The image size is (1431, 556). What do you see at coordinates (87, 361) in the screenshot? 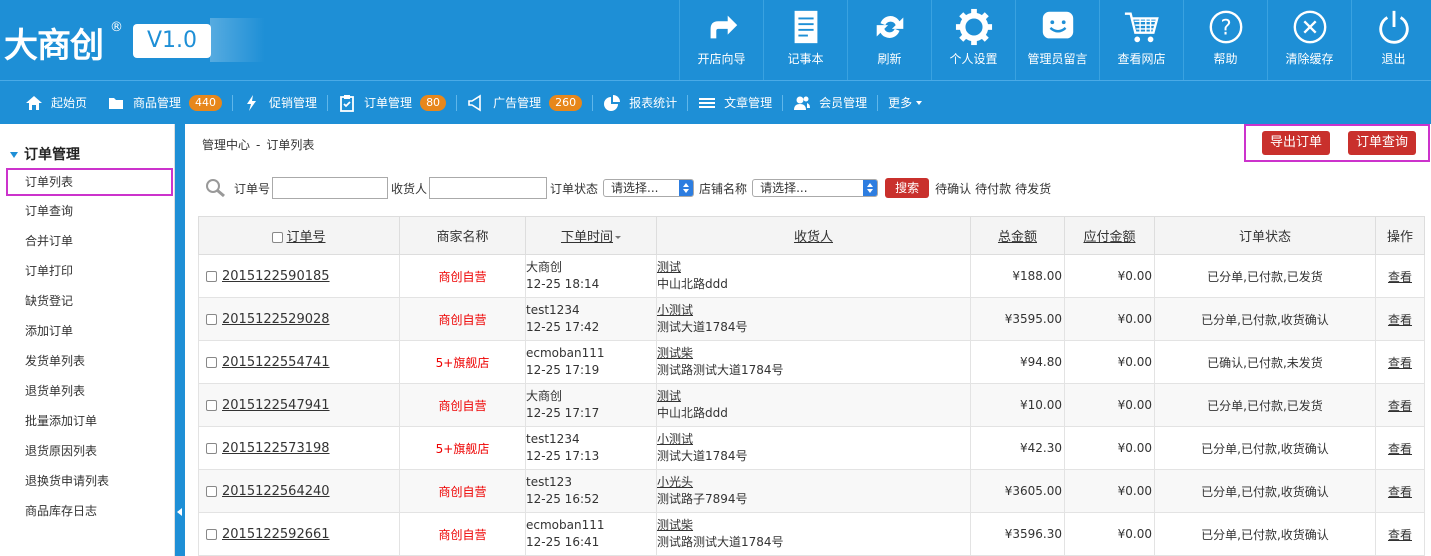
I see `sidebar-item-delivery-list: 发货单列表` at bounding box center [87, 361].